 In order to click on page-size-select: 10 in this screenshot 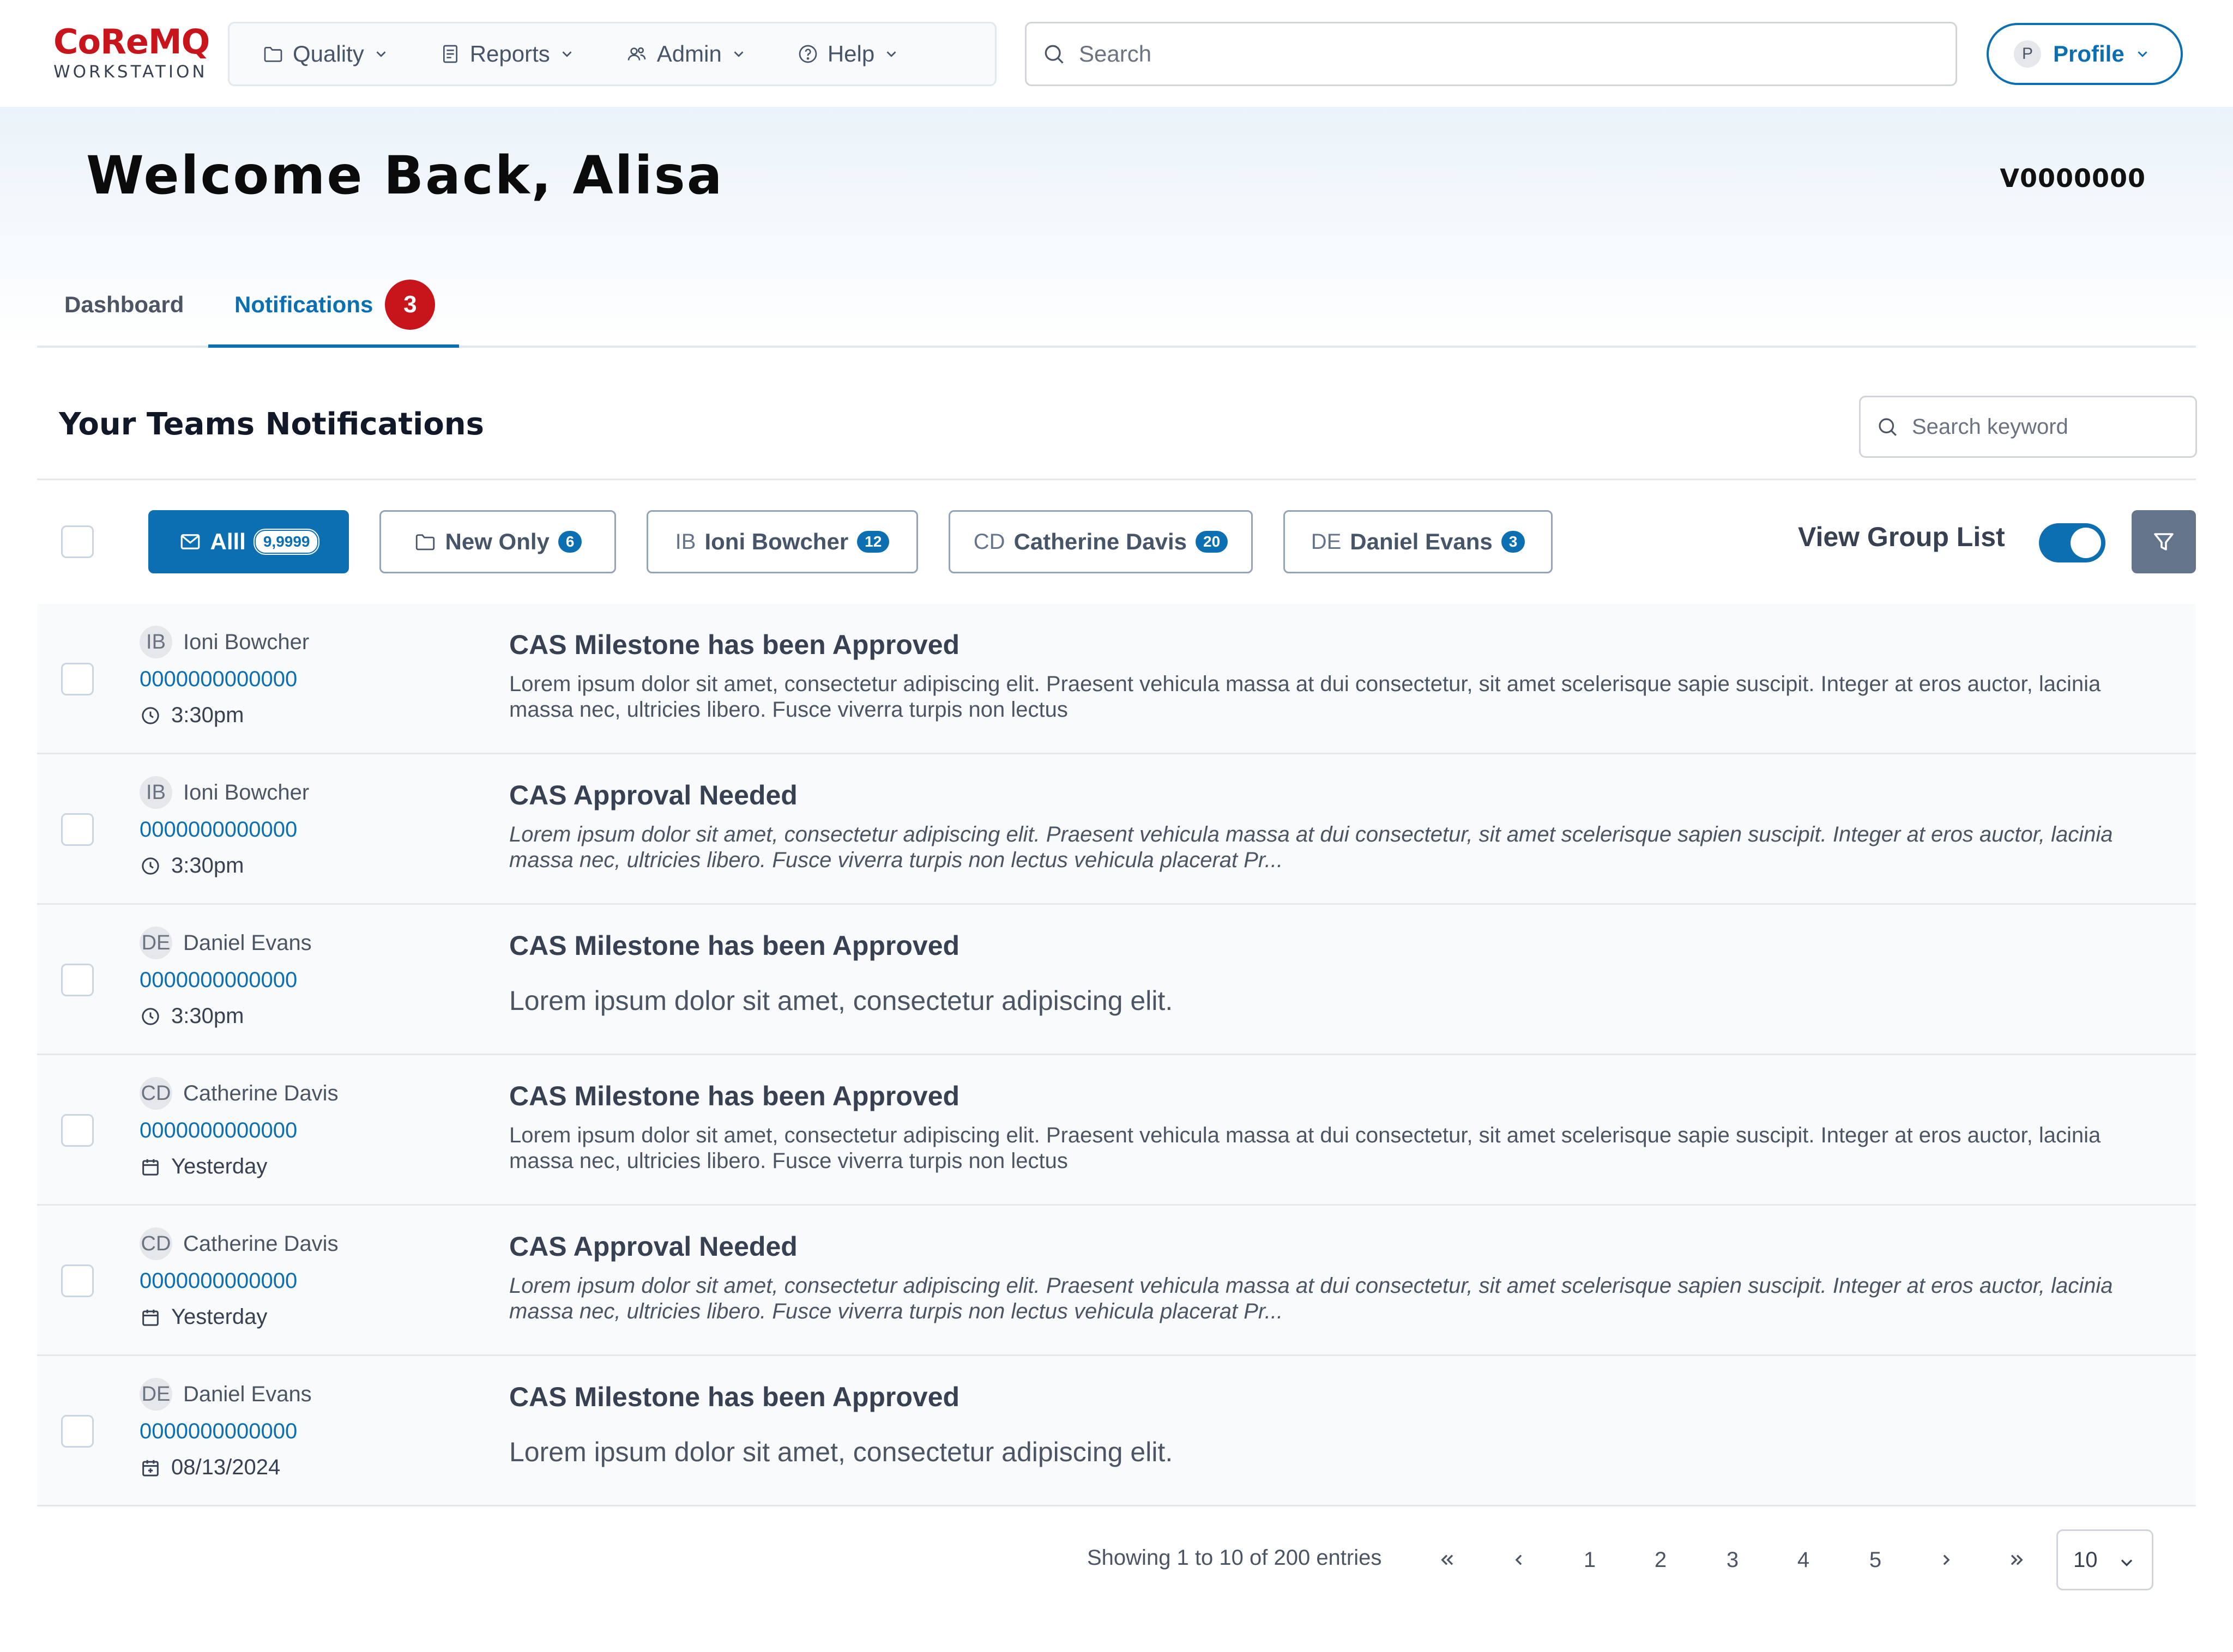, I will do `click(2104, 1559)`.